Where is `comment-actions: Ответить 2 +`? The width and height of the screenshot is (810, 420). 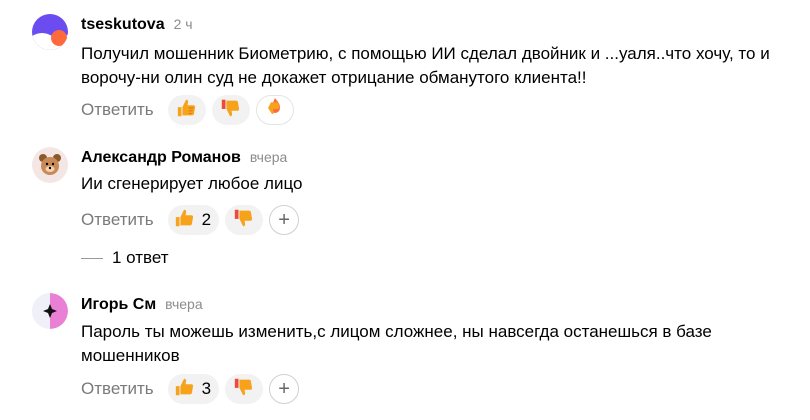 comment-actions: Ответить 2 + is located at coordinates (190, 220).